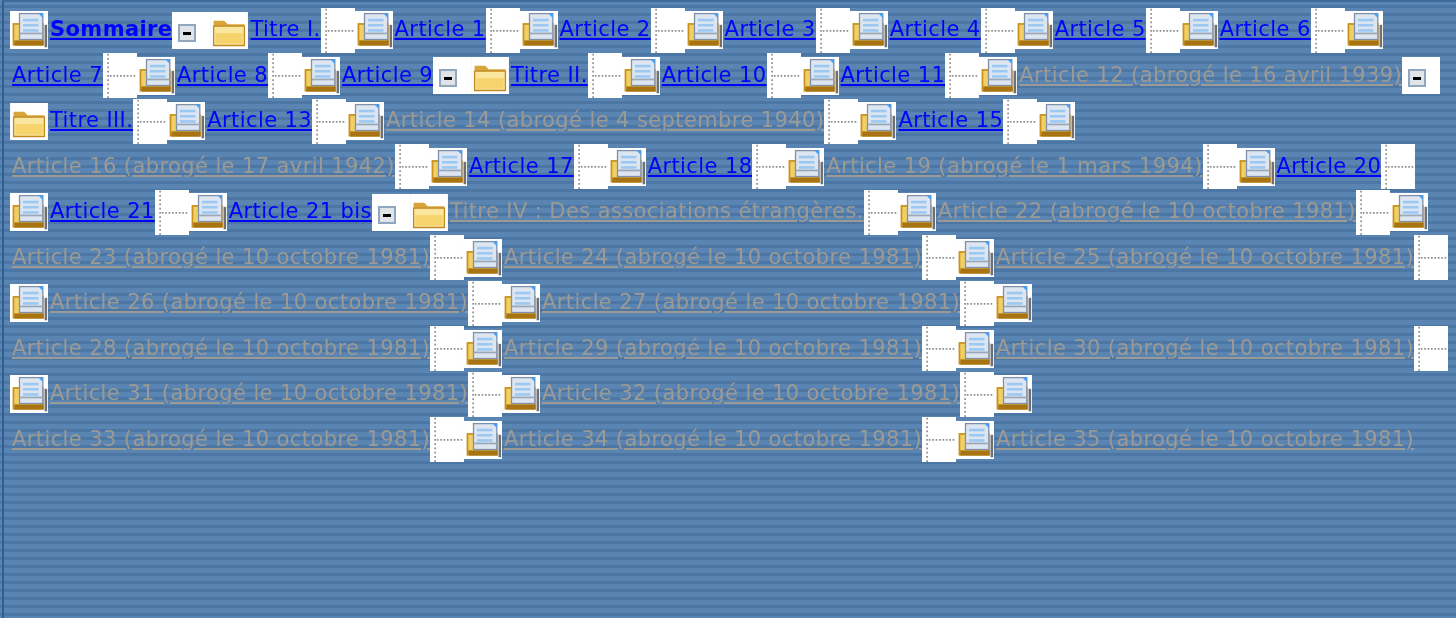  Describe the element at coordinates (751, 302) in the screenshot. I see `tree-link: Article 27 (abrogé le 10 octobre 1981)` at that location.